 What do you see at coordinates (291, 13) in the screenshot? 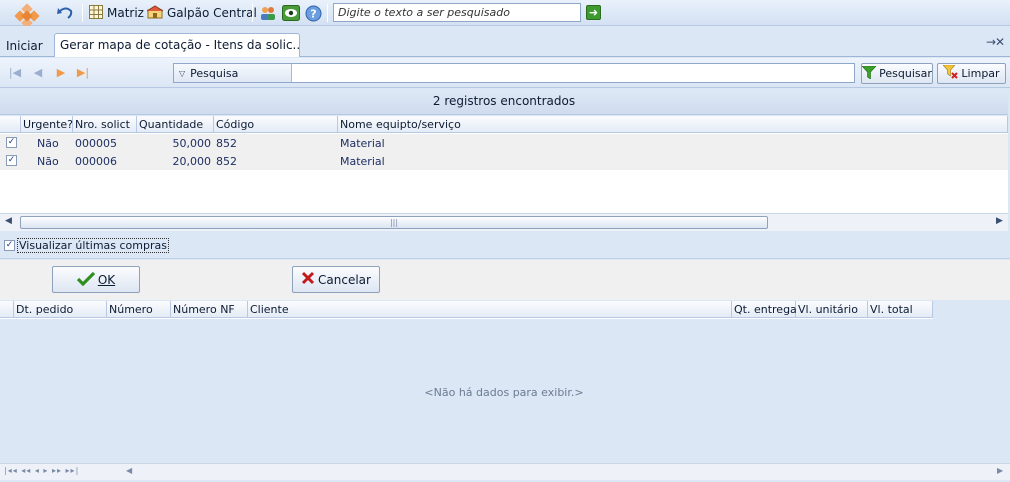
I see `eye-icon` at bounding box center [291, 13].